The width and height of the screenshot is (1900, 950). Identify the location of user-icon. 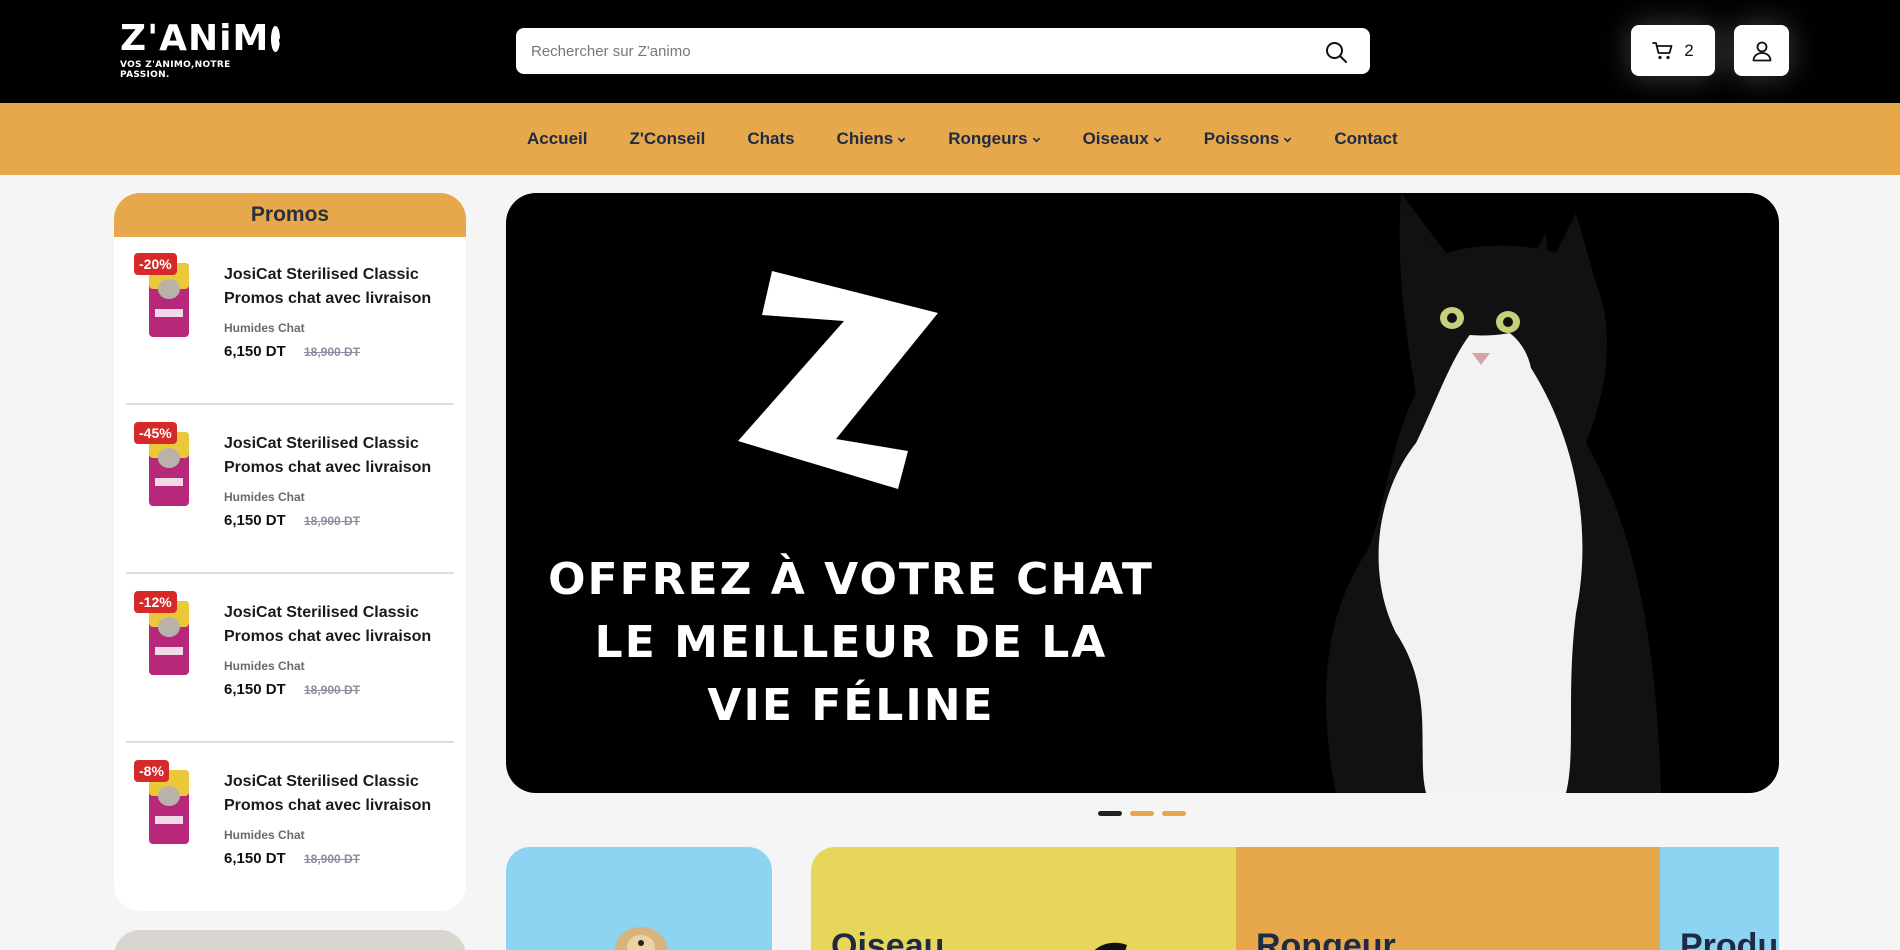
(1761, 51).